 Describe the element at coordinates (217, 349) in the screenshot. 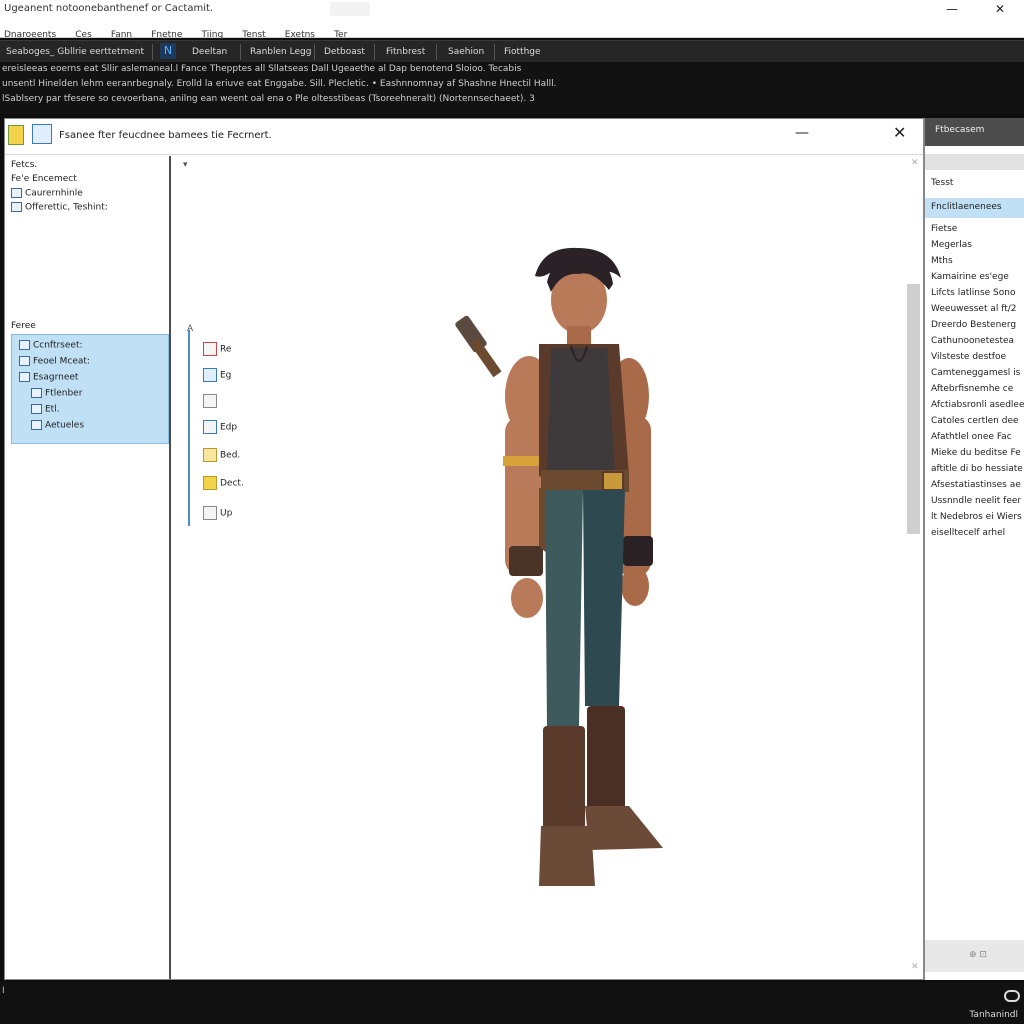

I see `layer-item: Re` at that location.